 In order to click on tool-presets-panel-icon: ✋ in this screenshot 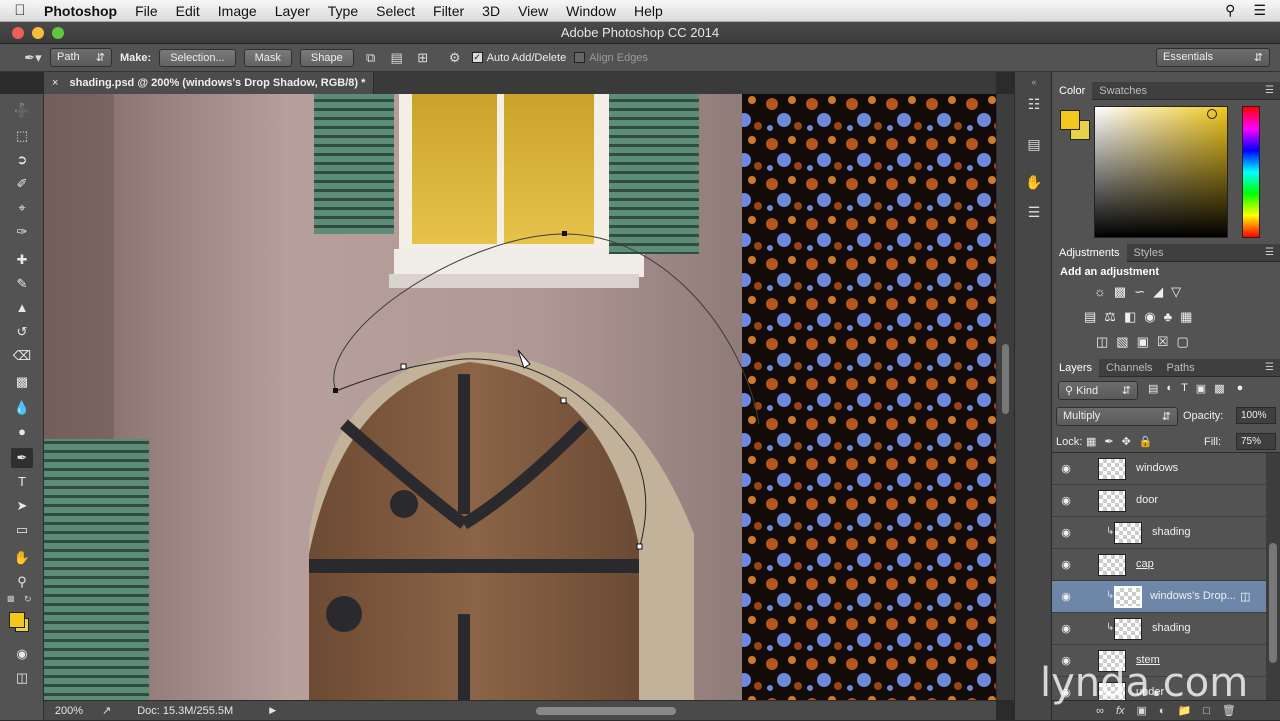, I will do `click(1034, 182)`.